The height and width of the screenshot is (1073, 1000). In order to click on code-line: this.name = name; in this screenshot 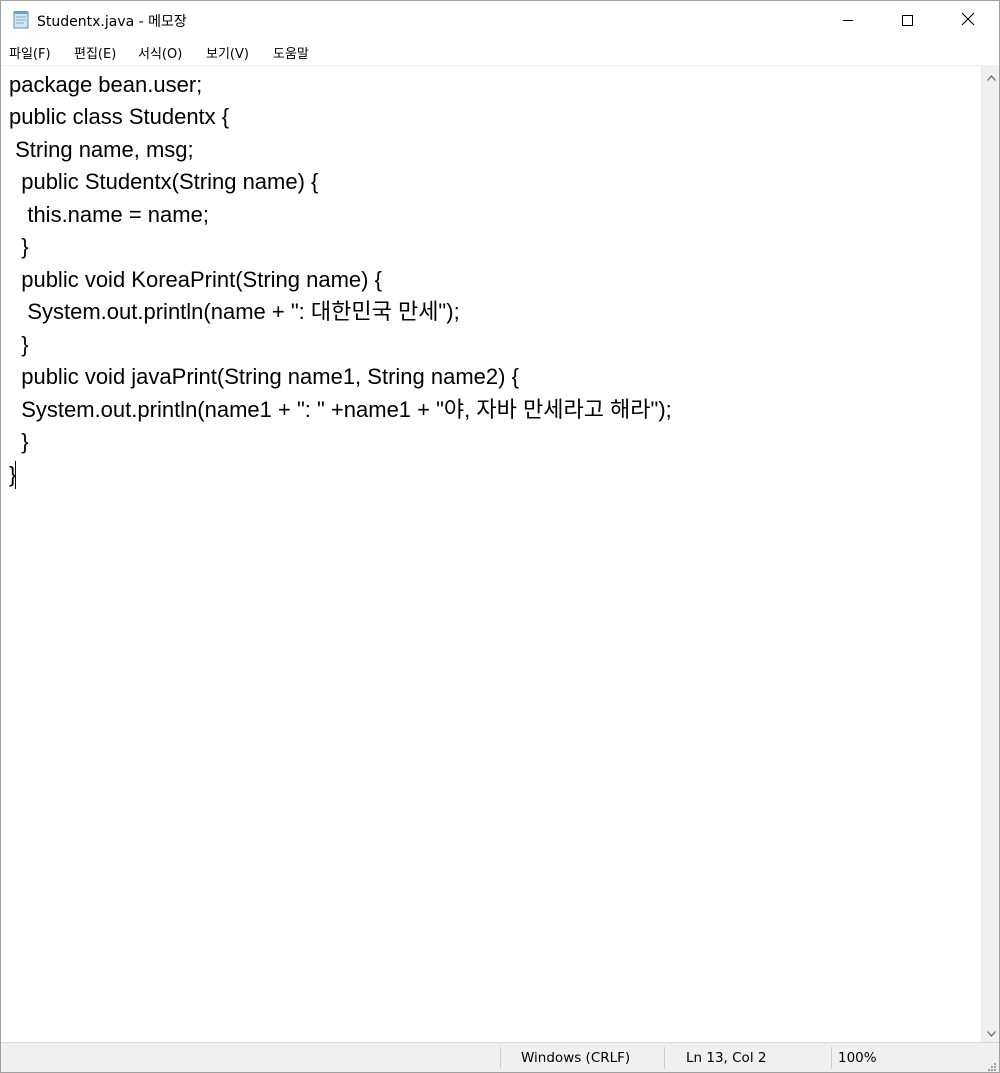, I will do `click(109, 214)`.